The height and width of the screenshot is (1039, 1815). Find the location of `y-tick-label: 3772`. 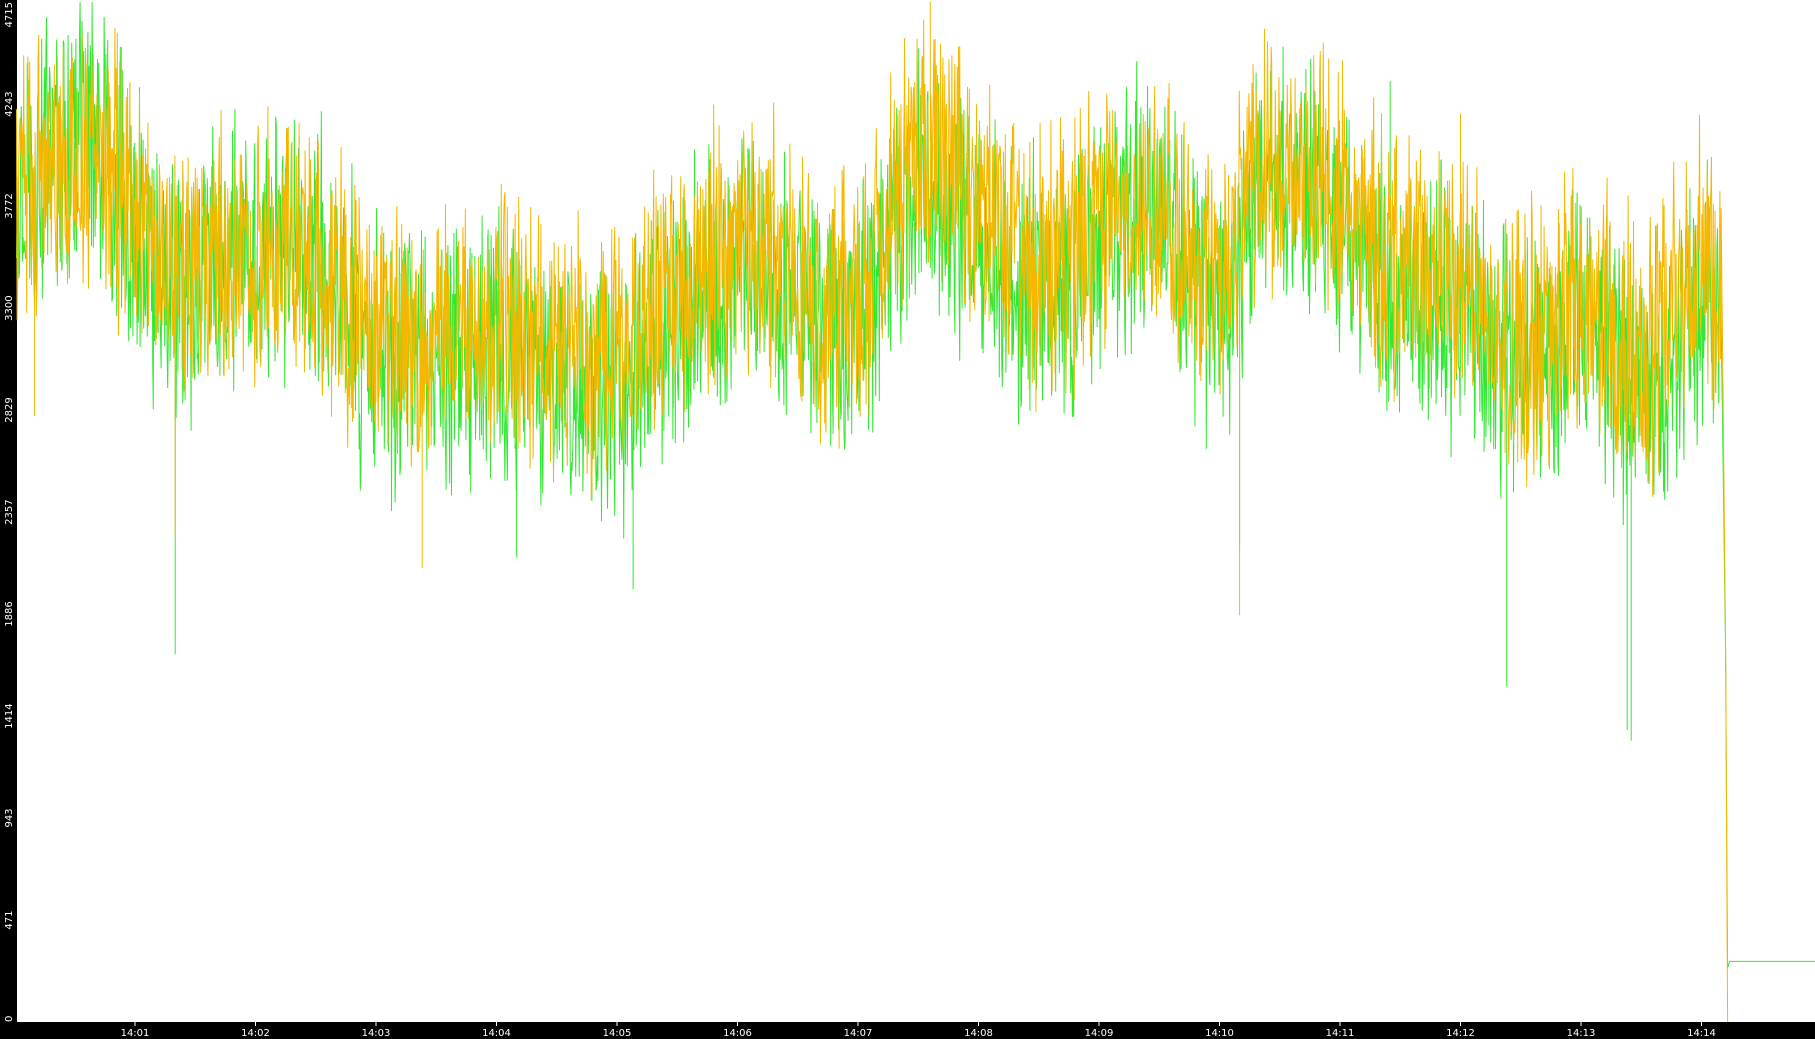

y-tick-label: 3772 is located at coordinates (9, 205).